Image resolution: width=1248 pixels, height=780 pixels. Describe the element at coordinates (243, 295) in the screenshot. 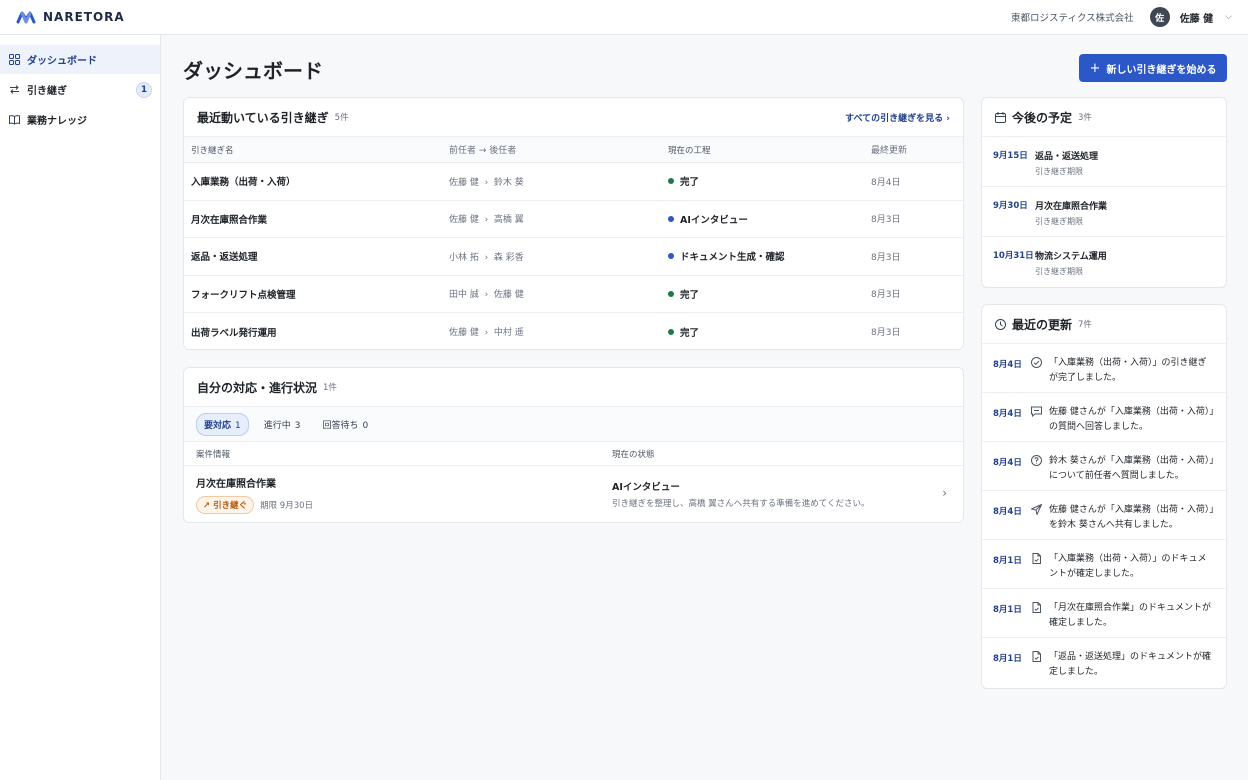

I see `handover-name: フォークリフト点検管理` at that location.